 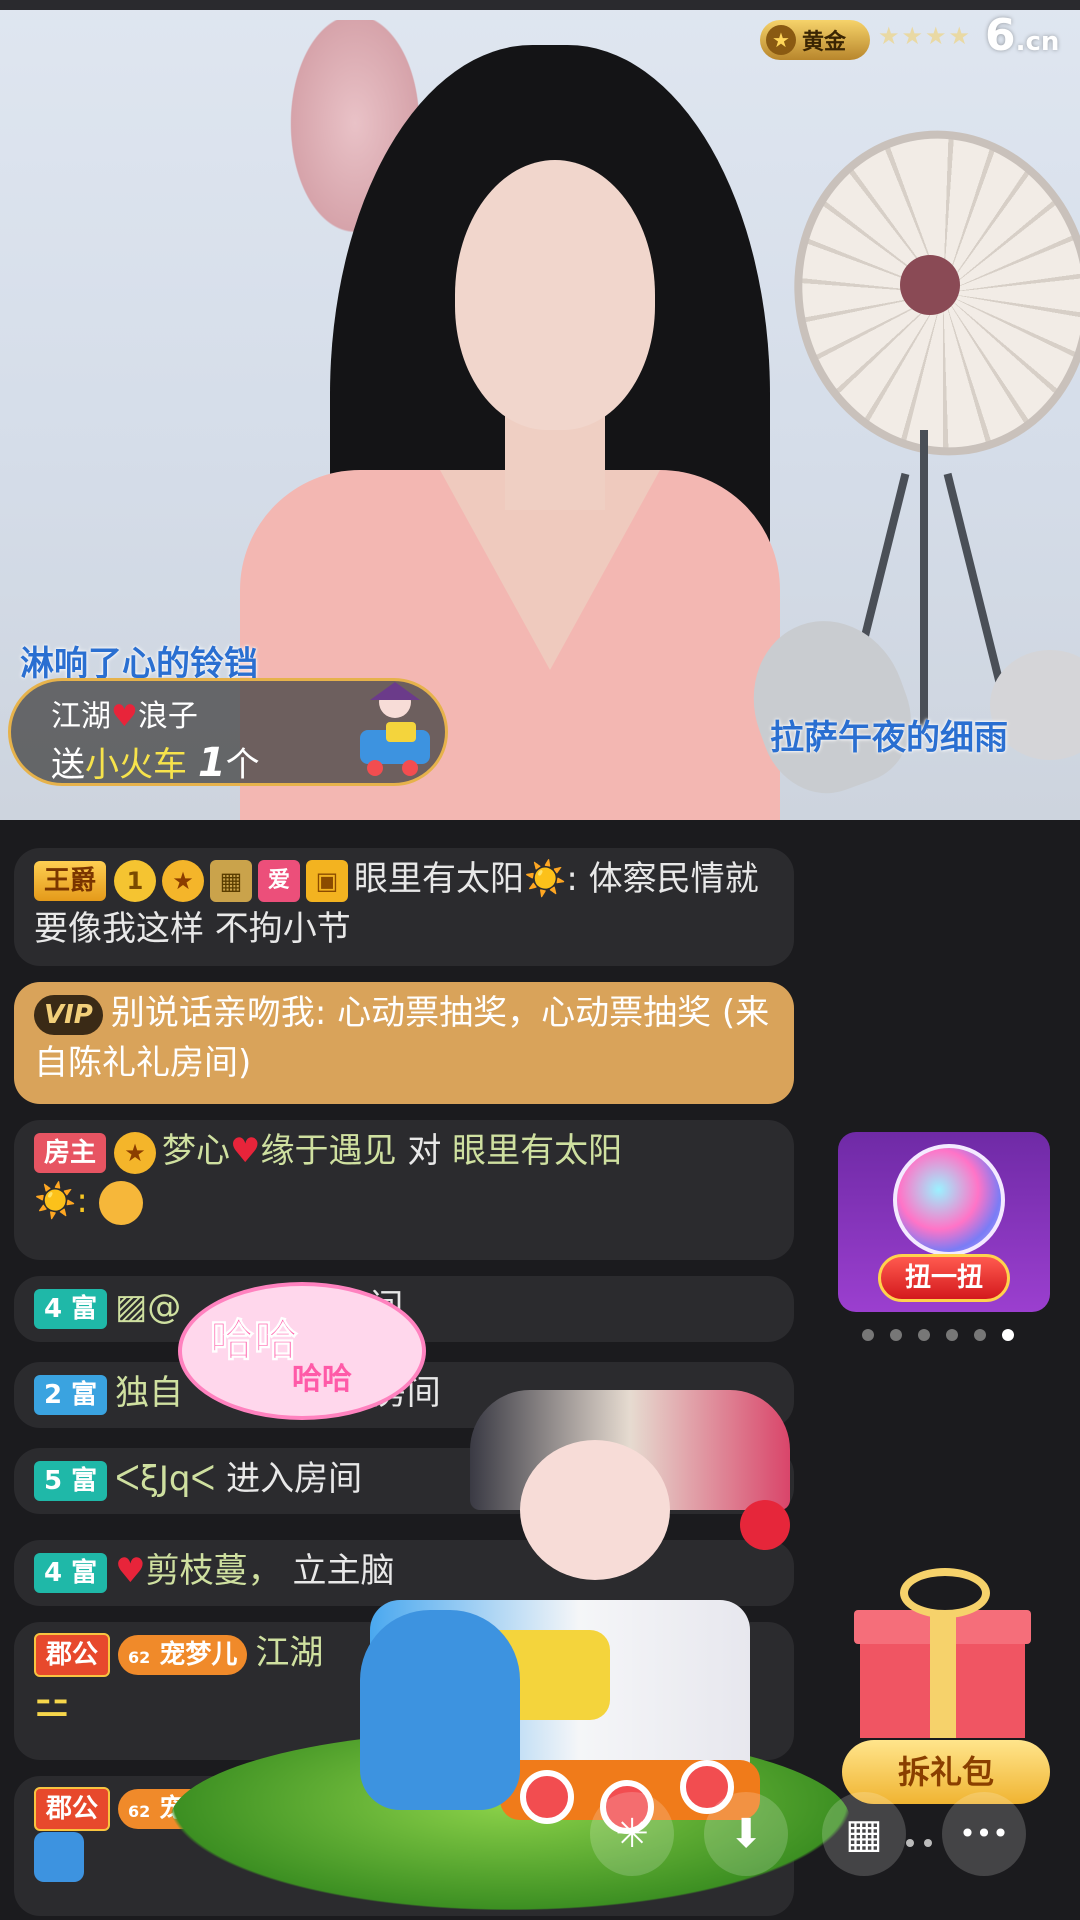 I want to click on enter-text: 进入房间, so click(x=294, y=1479).